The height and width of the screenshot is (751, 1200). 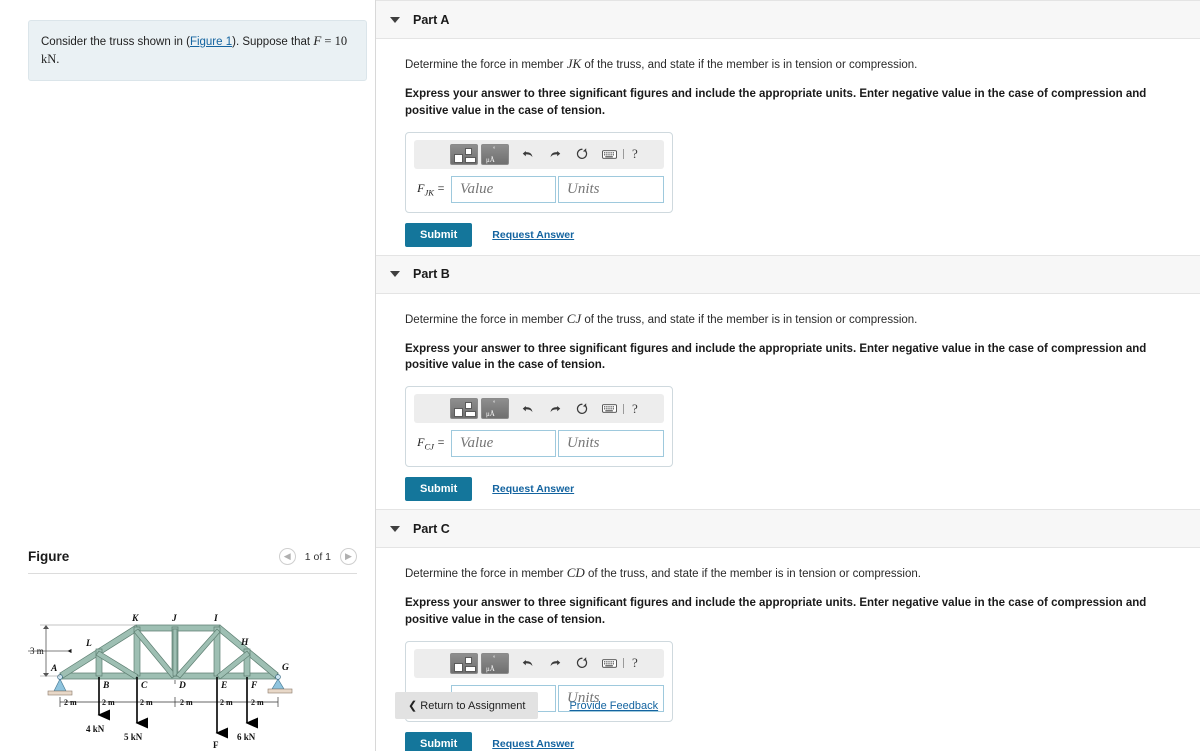 What do you see at coordinates (49, 556) in the screenshot?
I see `figure-title: Figure` at bounding box center [49, 556].